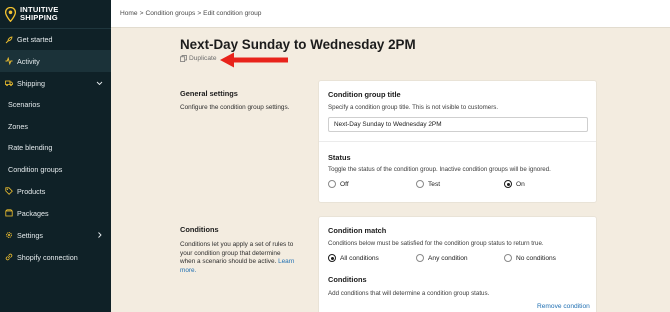 Image resolution: width=670 pixels, height=312 pixels. I want to click on sidebar-item-shipping: Shipping, so click(55, 83).